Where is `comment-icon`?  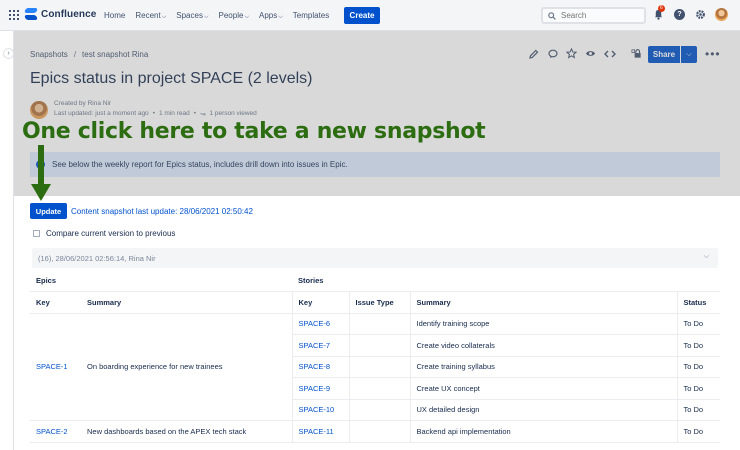 comment-icon is located at coordinates (552, 53).